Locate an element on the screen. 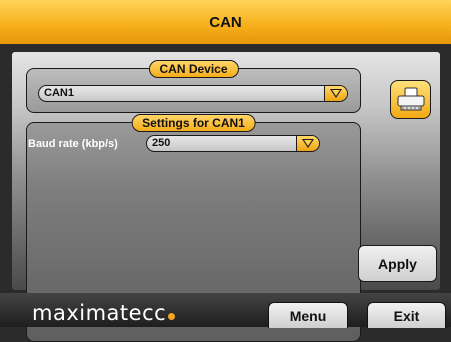 The image size is (451, 342). apply-button: Apply is located at coordinates (397, 263).